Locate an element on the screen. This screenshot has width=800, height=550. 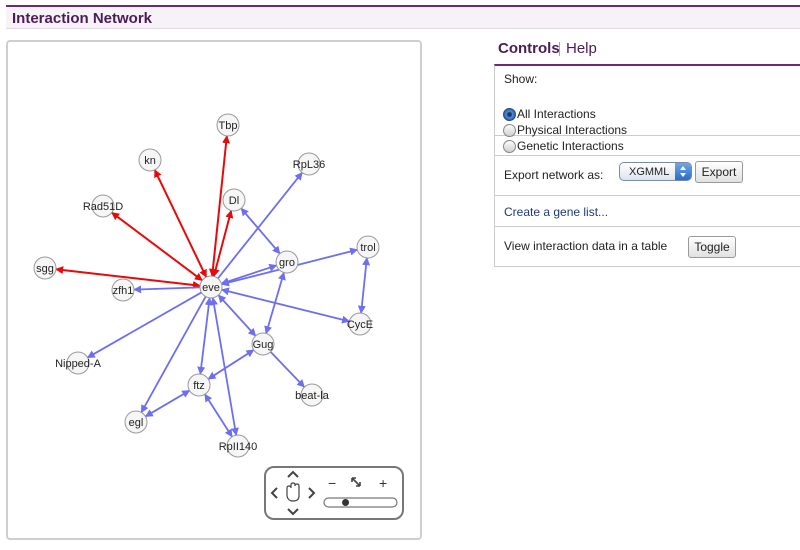
show-label: Show: is located at coordinates (521, 79).